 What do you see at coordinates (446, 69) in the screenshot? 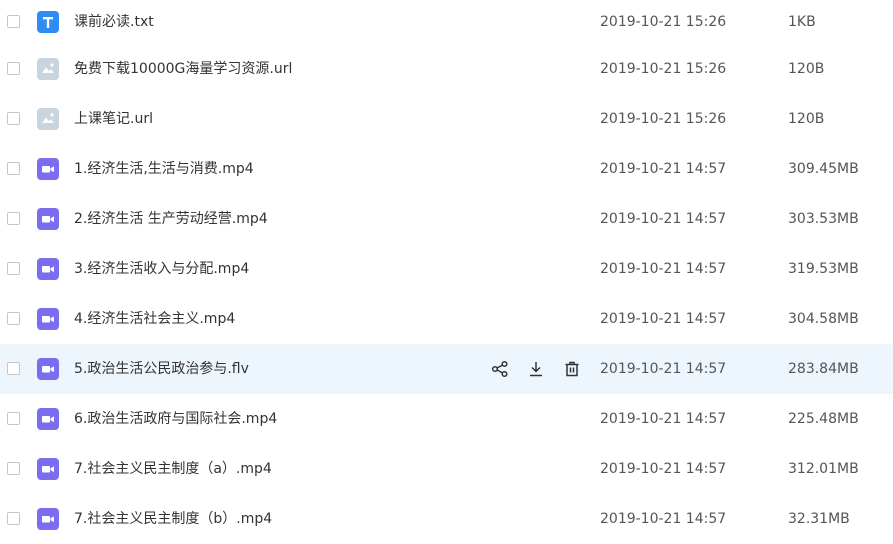
I see `file-row: 免费下载10000G海量学习资源.url 2019-10-21 15:26 120B` at bounding box center [446, 69].